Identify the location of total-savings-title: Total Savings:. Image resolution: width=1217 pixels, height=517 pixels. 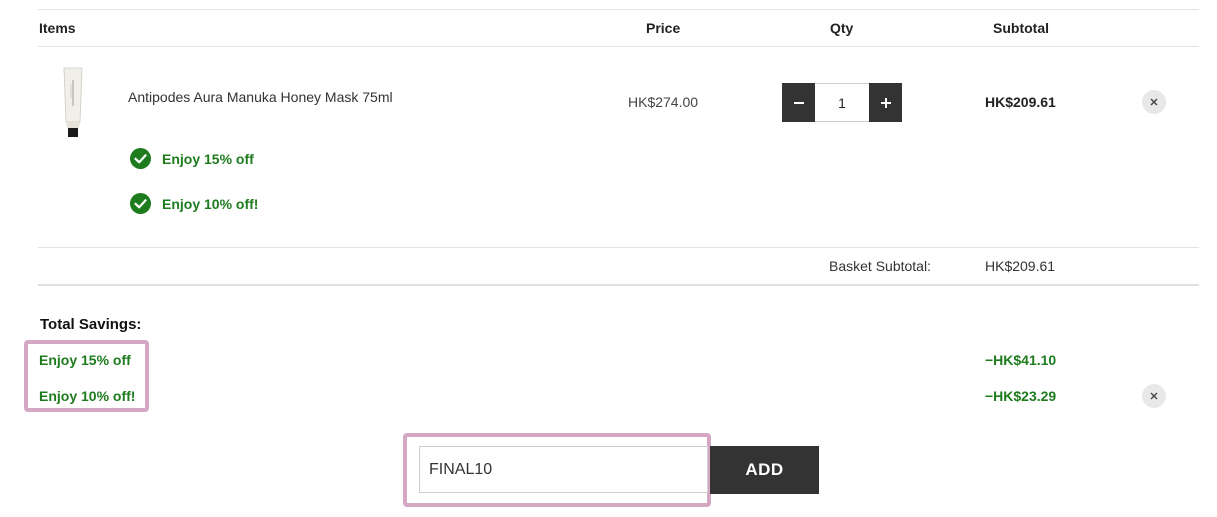
(91, 324).